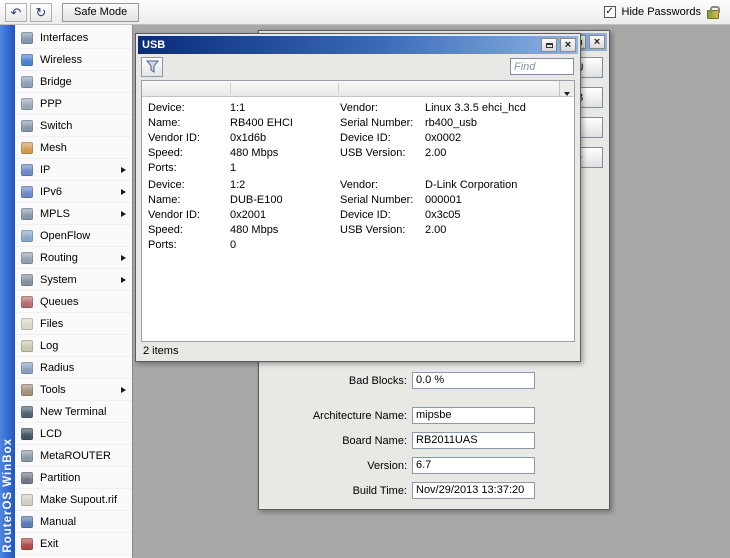  What do you see at coordinates (16, 12) in the screenshot?
I see `undo-button: ↶` at bounding box center [16, 12].